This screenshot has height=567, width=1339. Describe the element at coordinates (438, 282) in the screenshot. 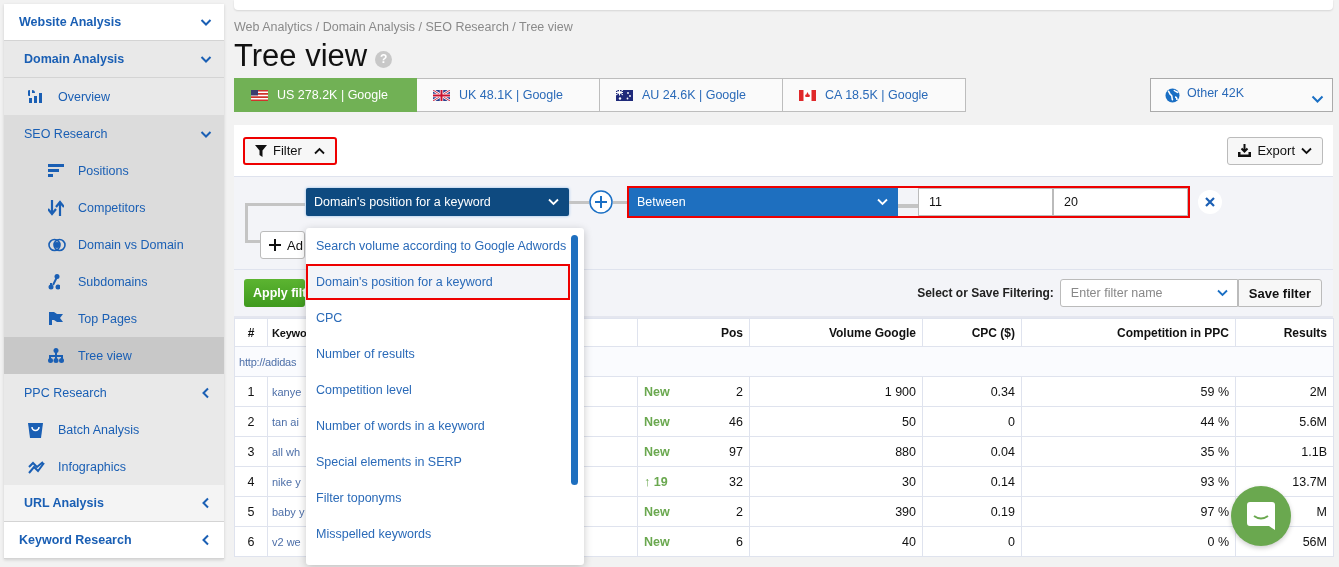

I see `menu-option: Domain's position for a keyword` at that location.